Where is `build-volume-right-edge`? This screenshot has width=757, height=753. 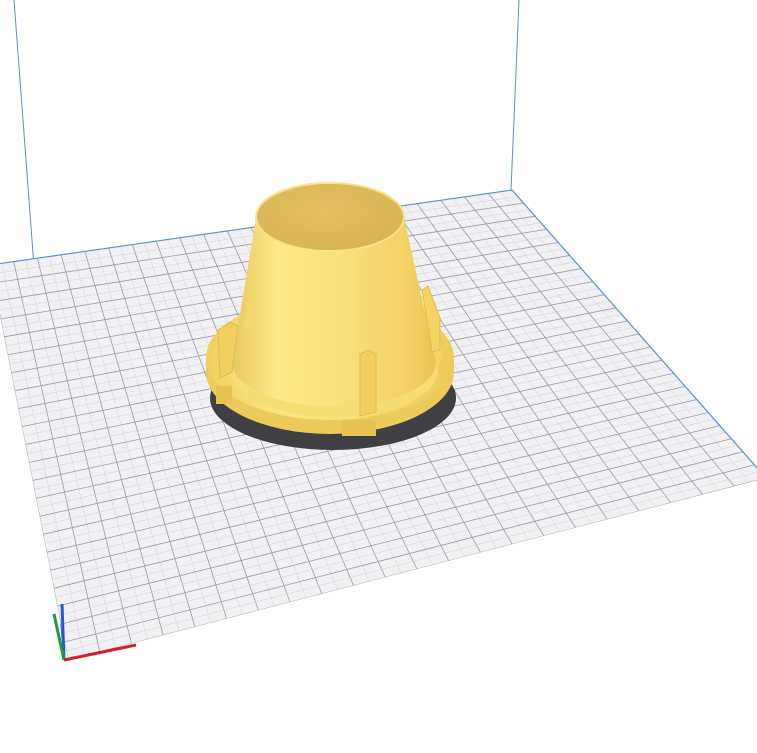
build-volume-right-edge is located at coordinates (515, 95).